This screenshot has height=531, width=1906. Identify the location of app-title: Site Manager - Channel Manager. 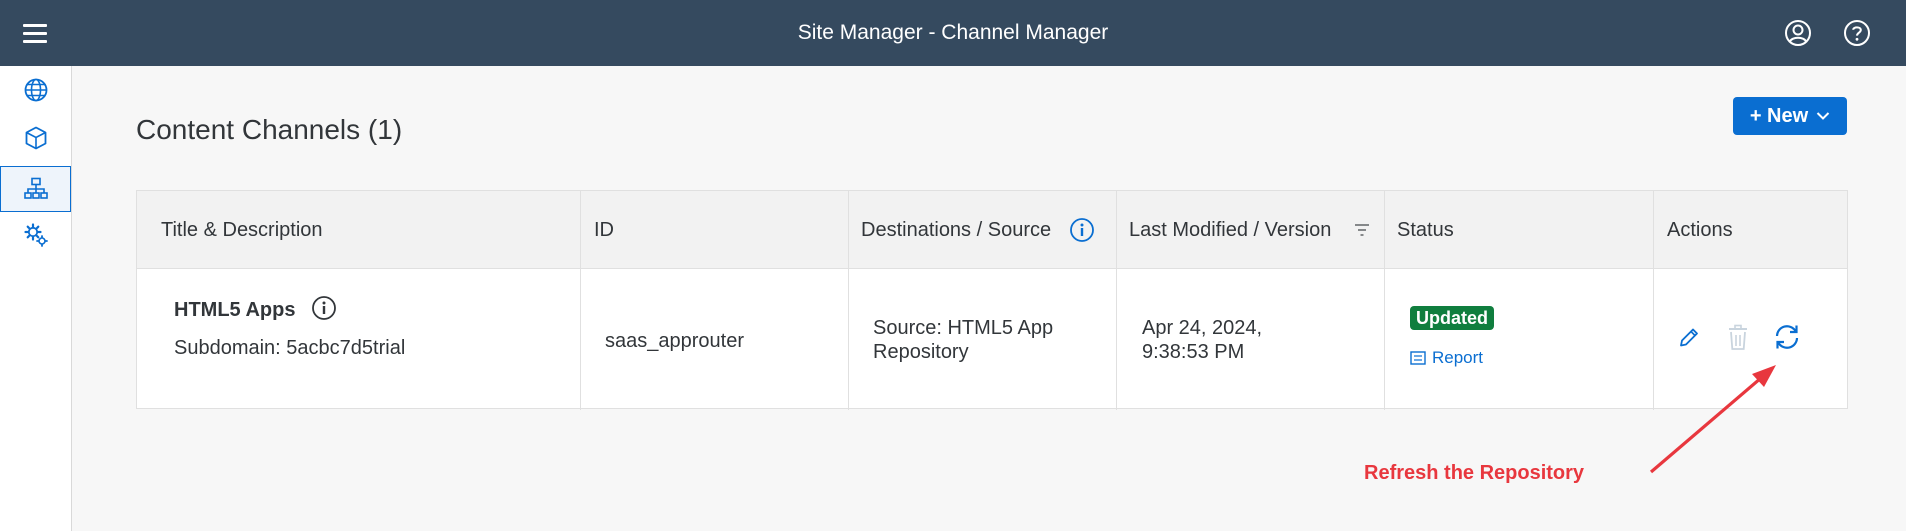
(953, 32).